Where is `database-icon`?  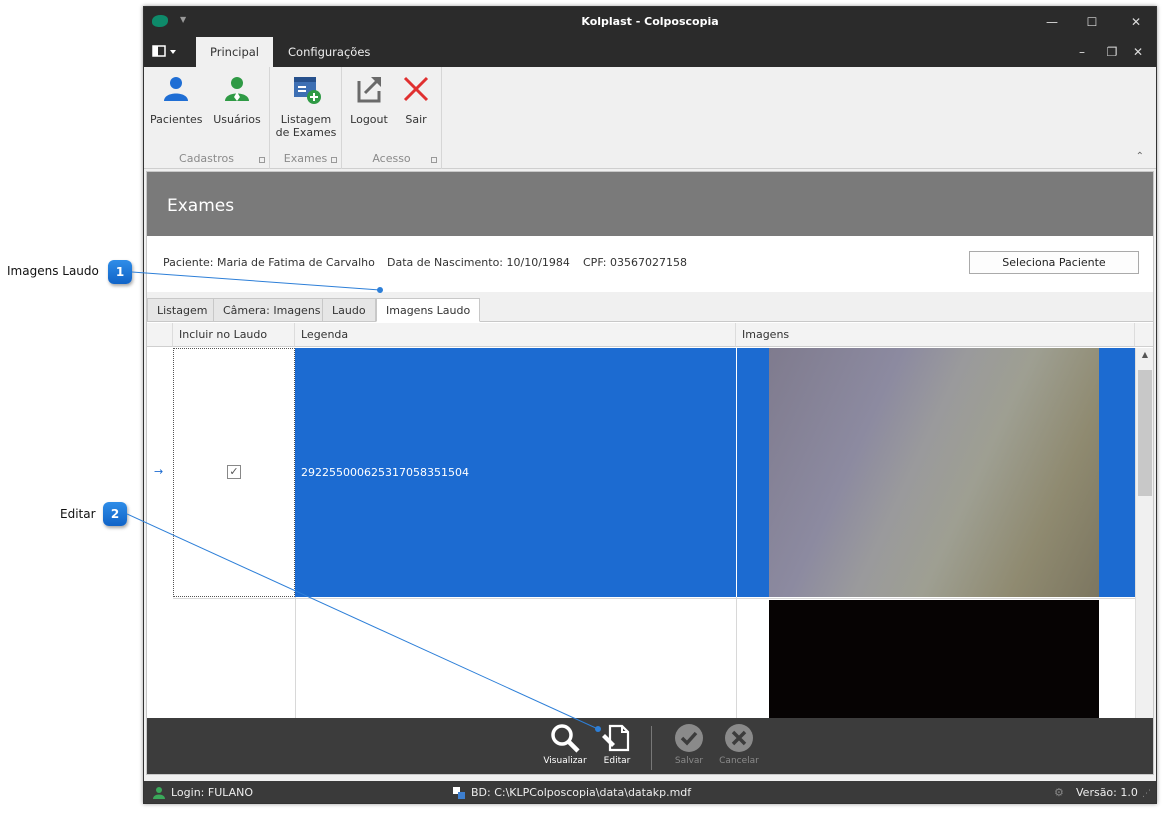 database-icon is located at coordinates (459, 793).